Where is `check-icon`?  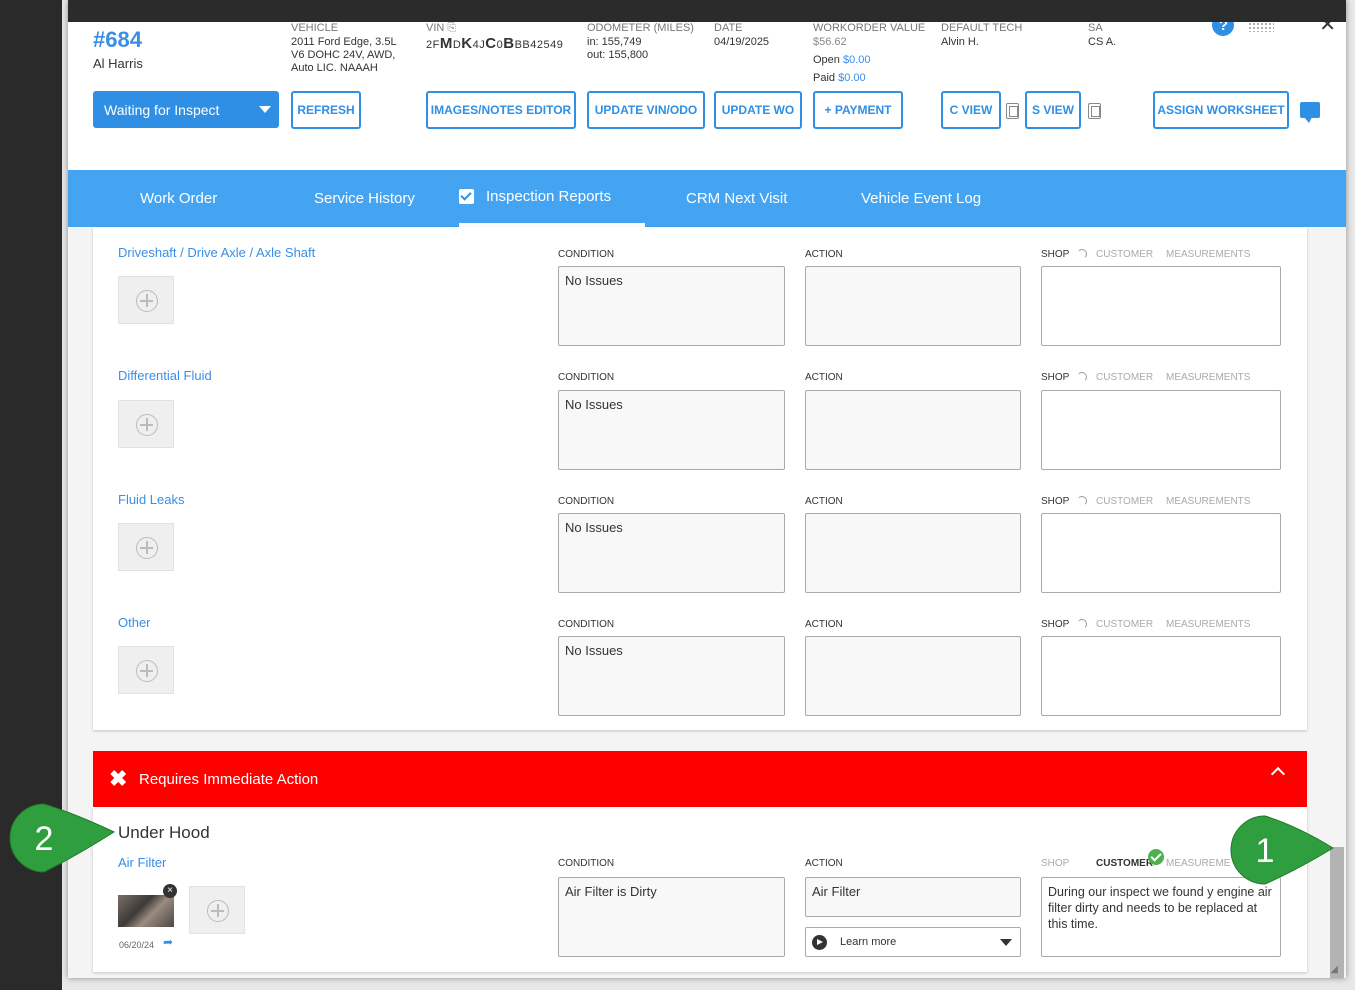 check-icon is located at coordinates (1156, 857).